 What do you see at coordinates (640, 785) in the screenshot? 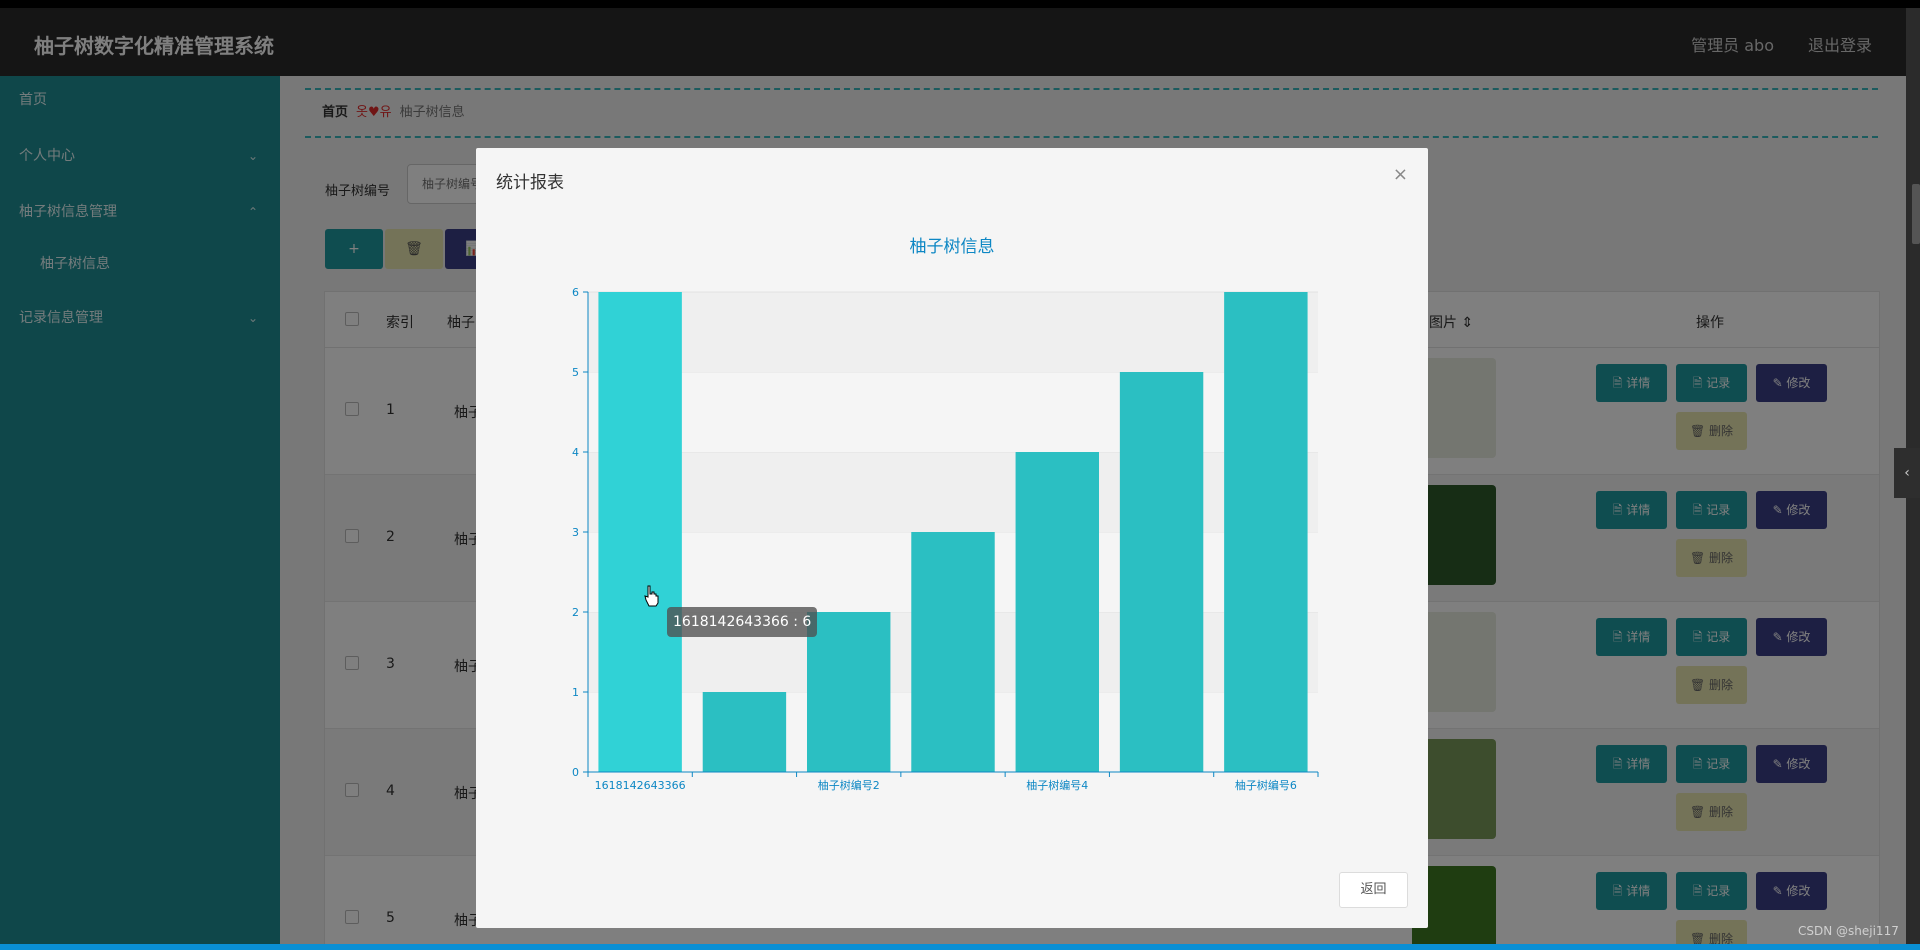
I see `x-tick-label: 1618142643366` at bounding box center [640, 785].